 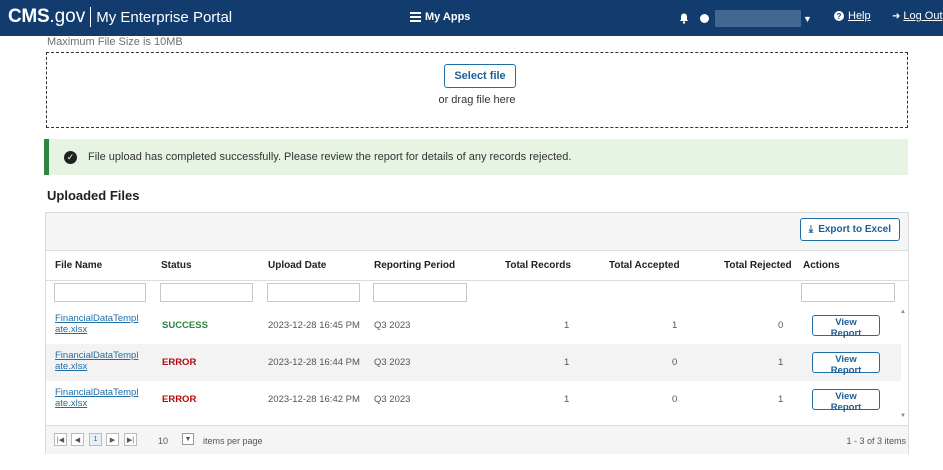 I want to click on download-icon: ⤓, so click(x=811, y=229).